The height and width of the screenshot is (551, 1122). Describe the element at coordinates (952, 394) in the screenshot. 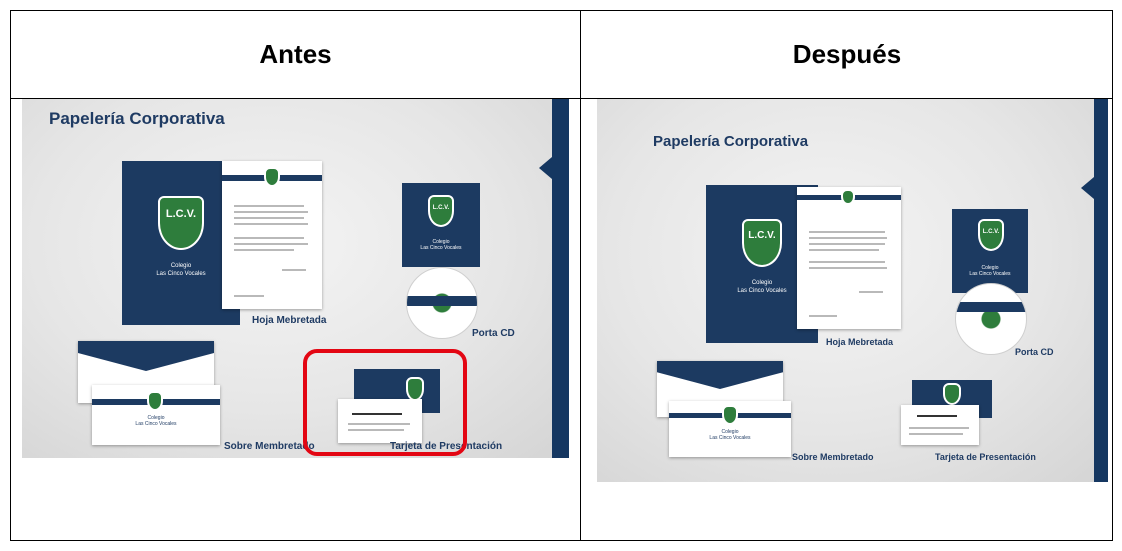

I see `business-card-logo` at that location.